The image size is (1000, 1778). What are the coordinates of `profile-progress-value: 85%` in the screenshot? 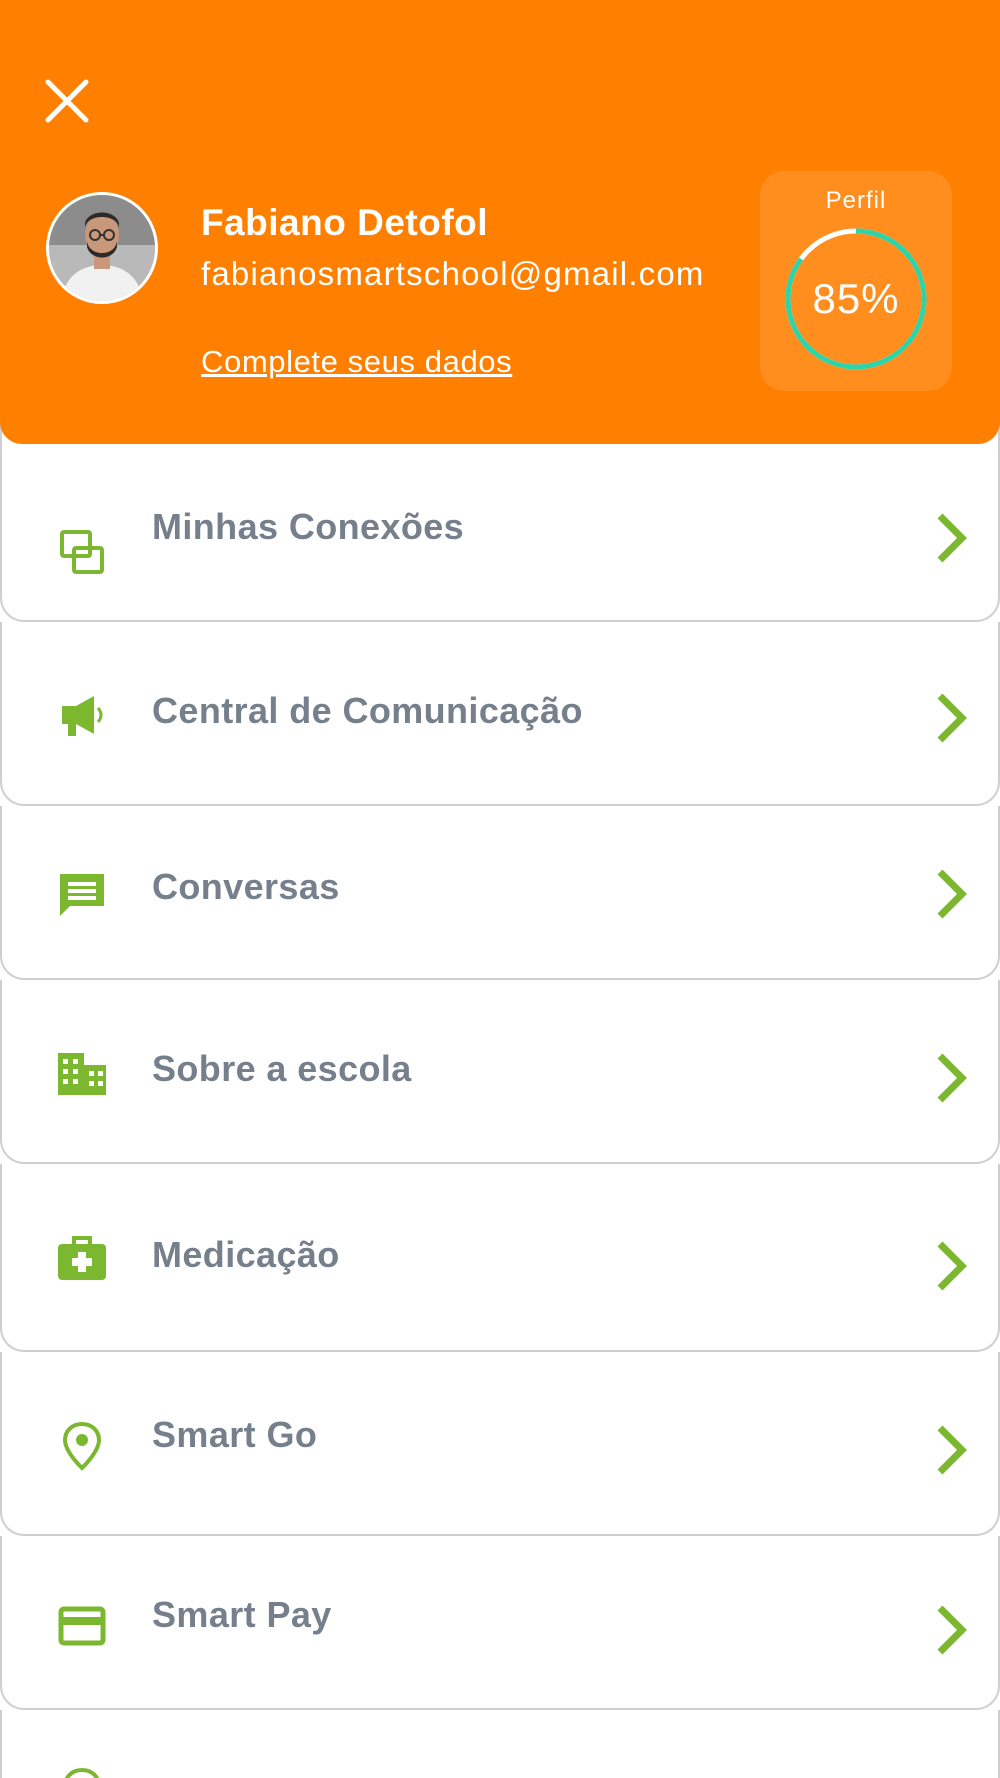 It's located at (856, 298).